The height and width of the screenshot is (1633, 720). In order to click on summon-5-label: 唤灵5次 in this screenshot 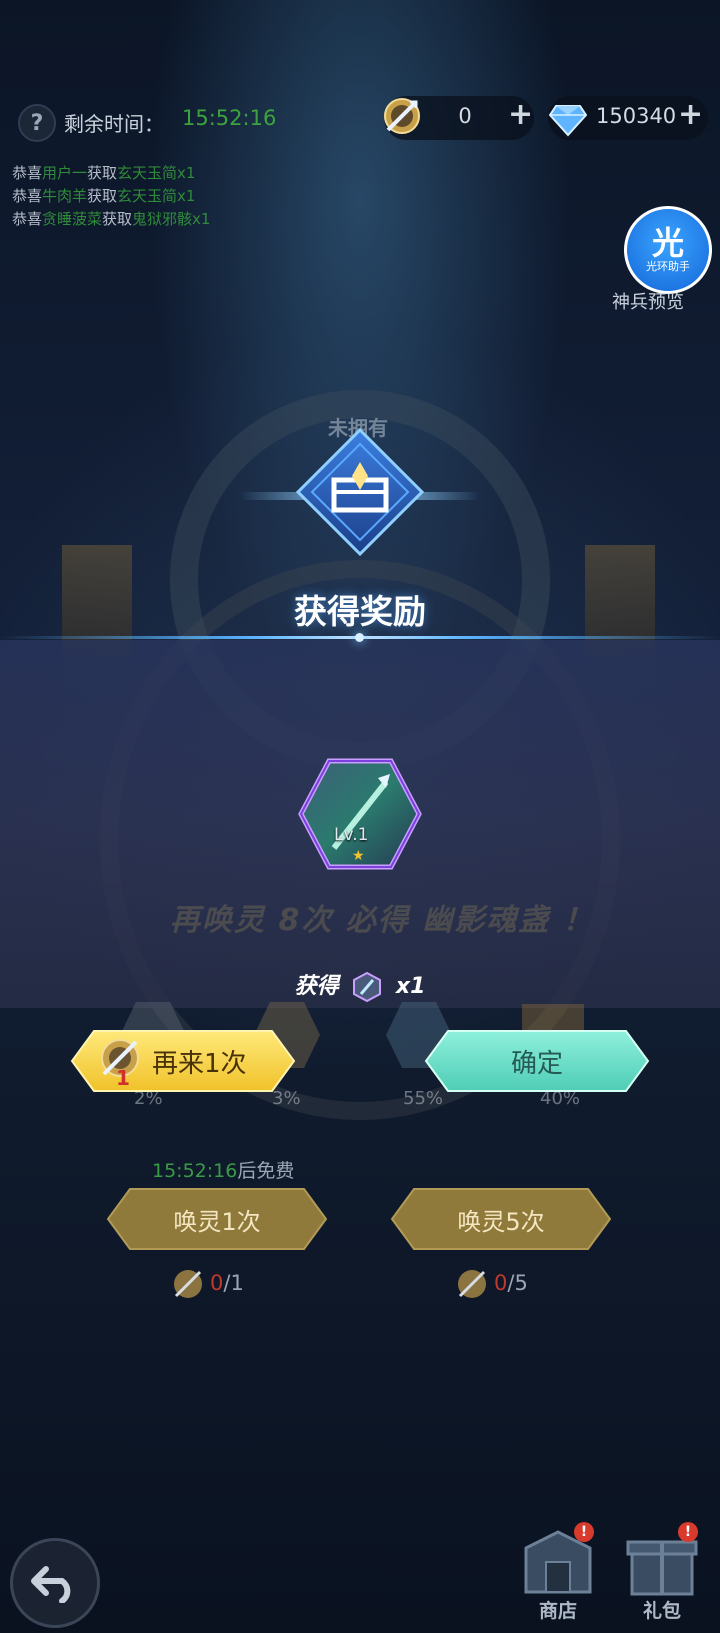, I will do `click(501, 1221)`.